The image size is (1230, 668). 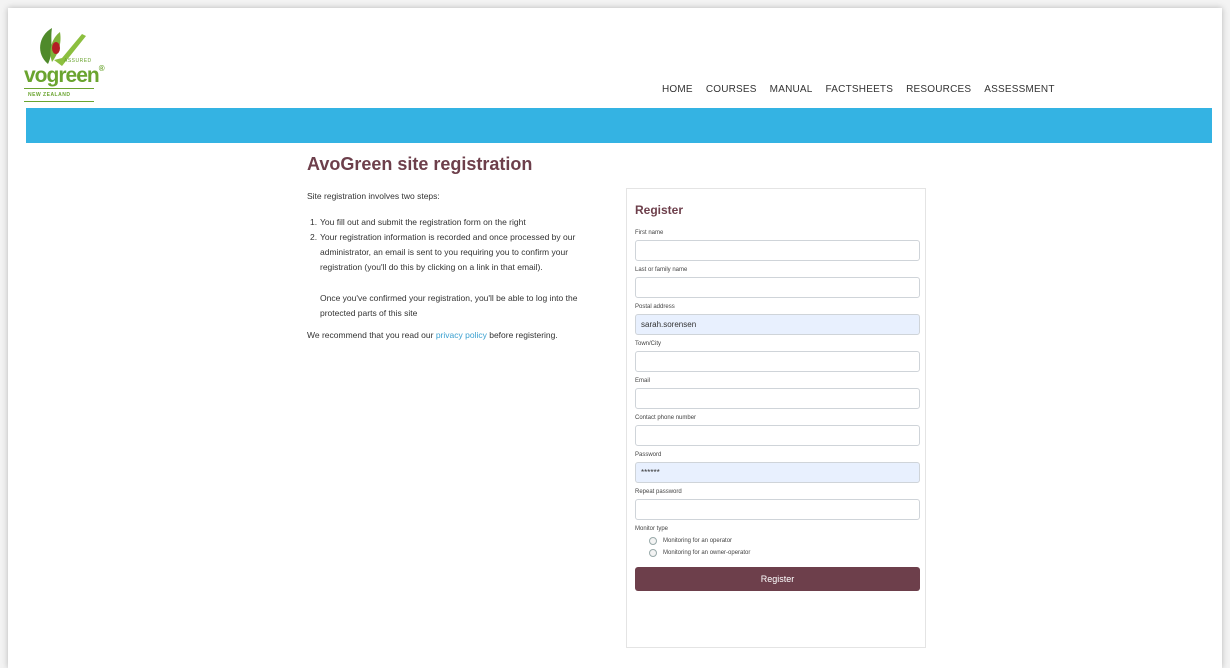 What do you see at coordinates (938, 89) in the screenshot?
I see `nav-resources: RESOURCES` at bounding box center [938, 89].